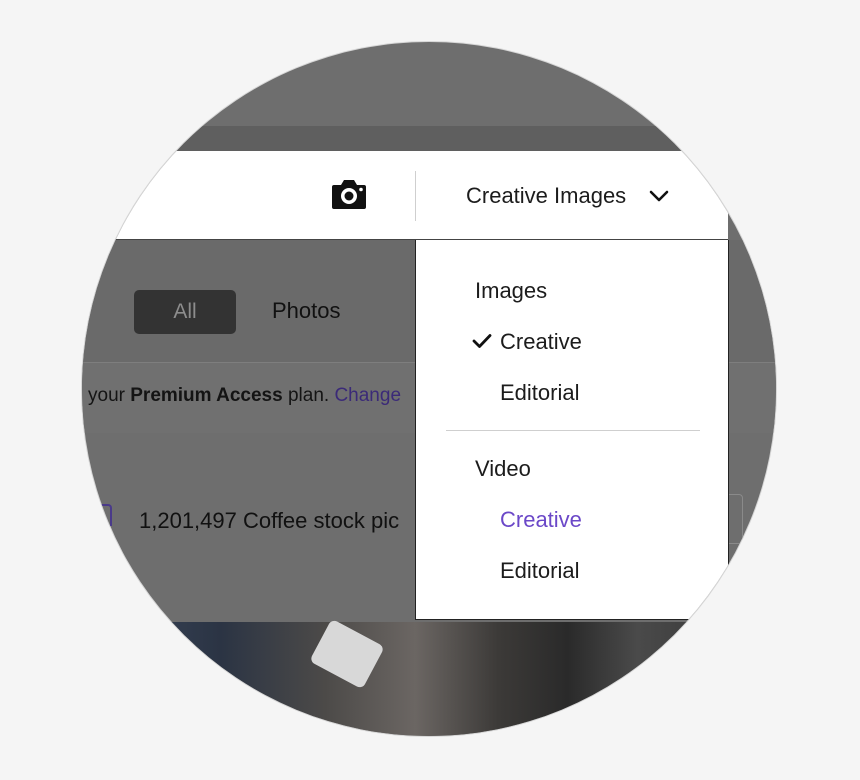  I want to click on asset-type-label: Creative Images, so click(546, 195).